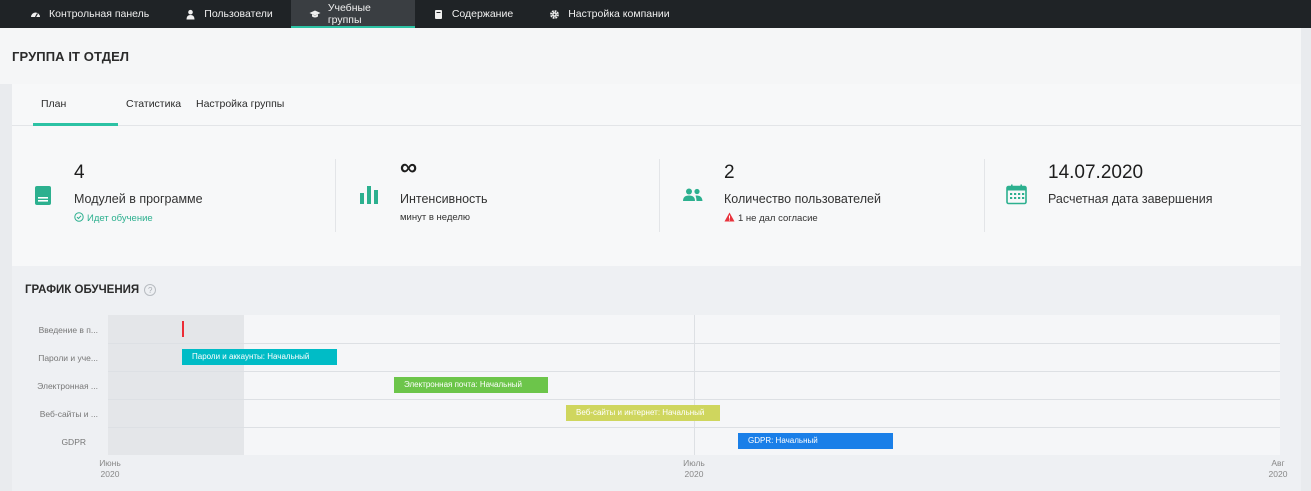 The height and width of the screenshot is (491, 1311). I want to click on intro-module-marker, so click(183, 329).